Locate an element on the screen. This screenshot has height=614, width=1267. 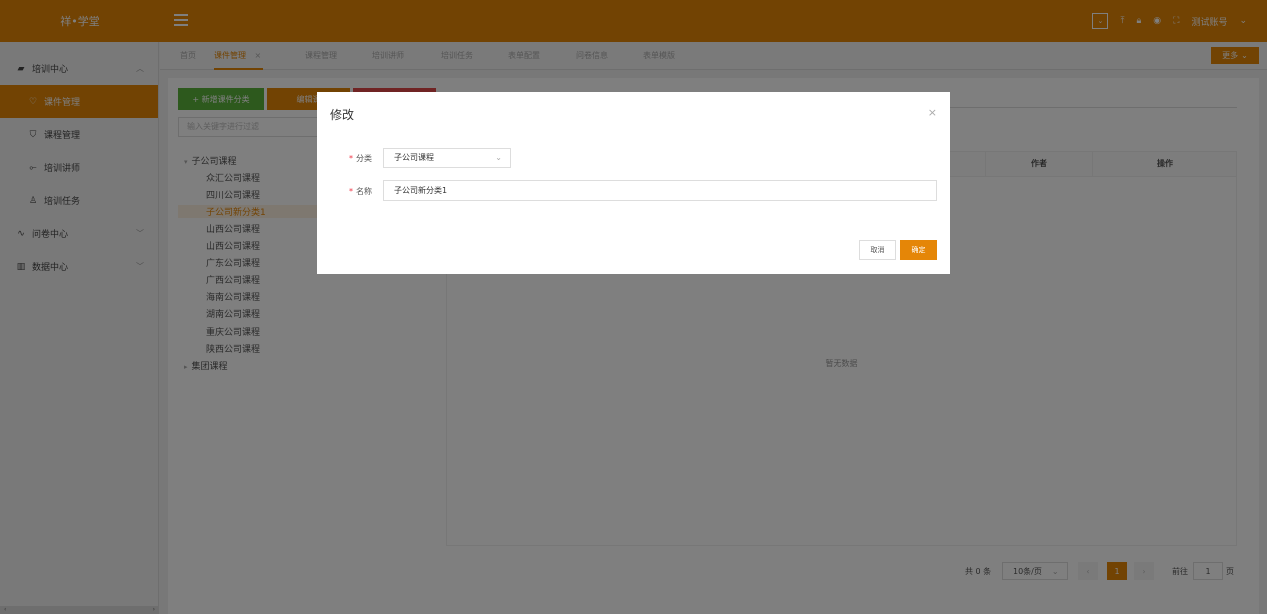
category-label: * 分类 is located at coordinates (360, 158).